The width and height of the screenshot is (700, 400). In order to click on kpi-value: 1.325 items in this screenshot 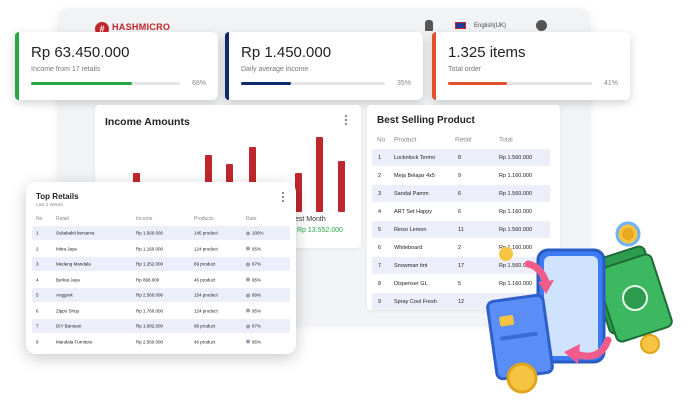, I will do `click(487, 52)`.